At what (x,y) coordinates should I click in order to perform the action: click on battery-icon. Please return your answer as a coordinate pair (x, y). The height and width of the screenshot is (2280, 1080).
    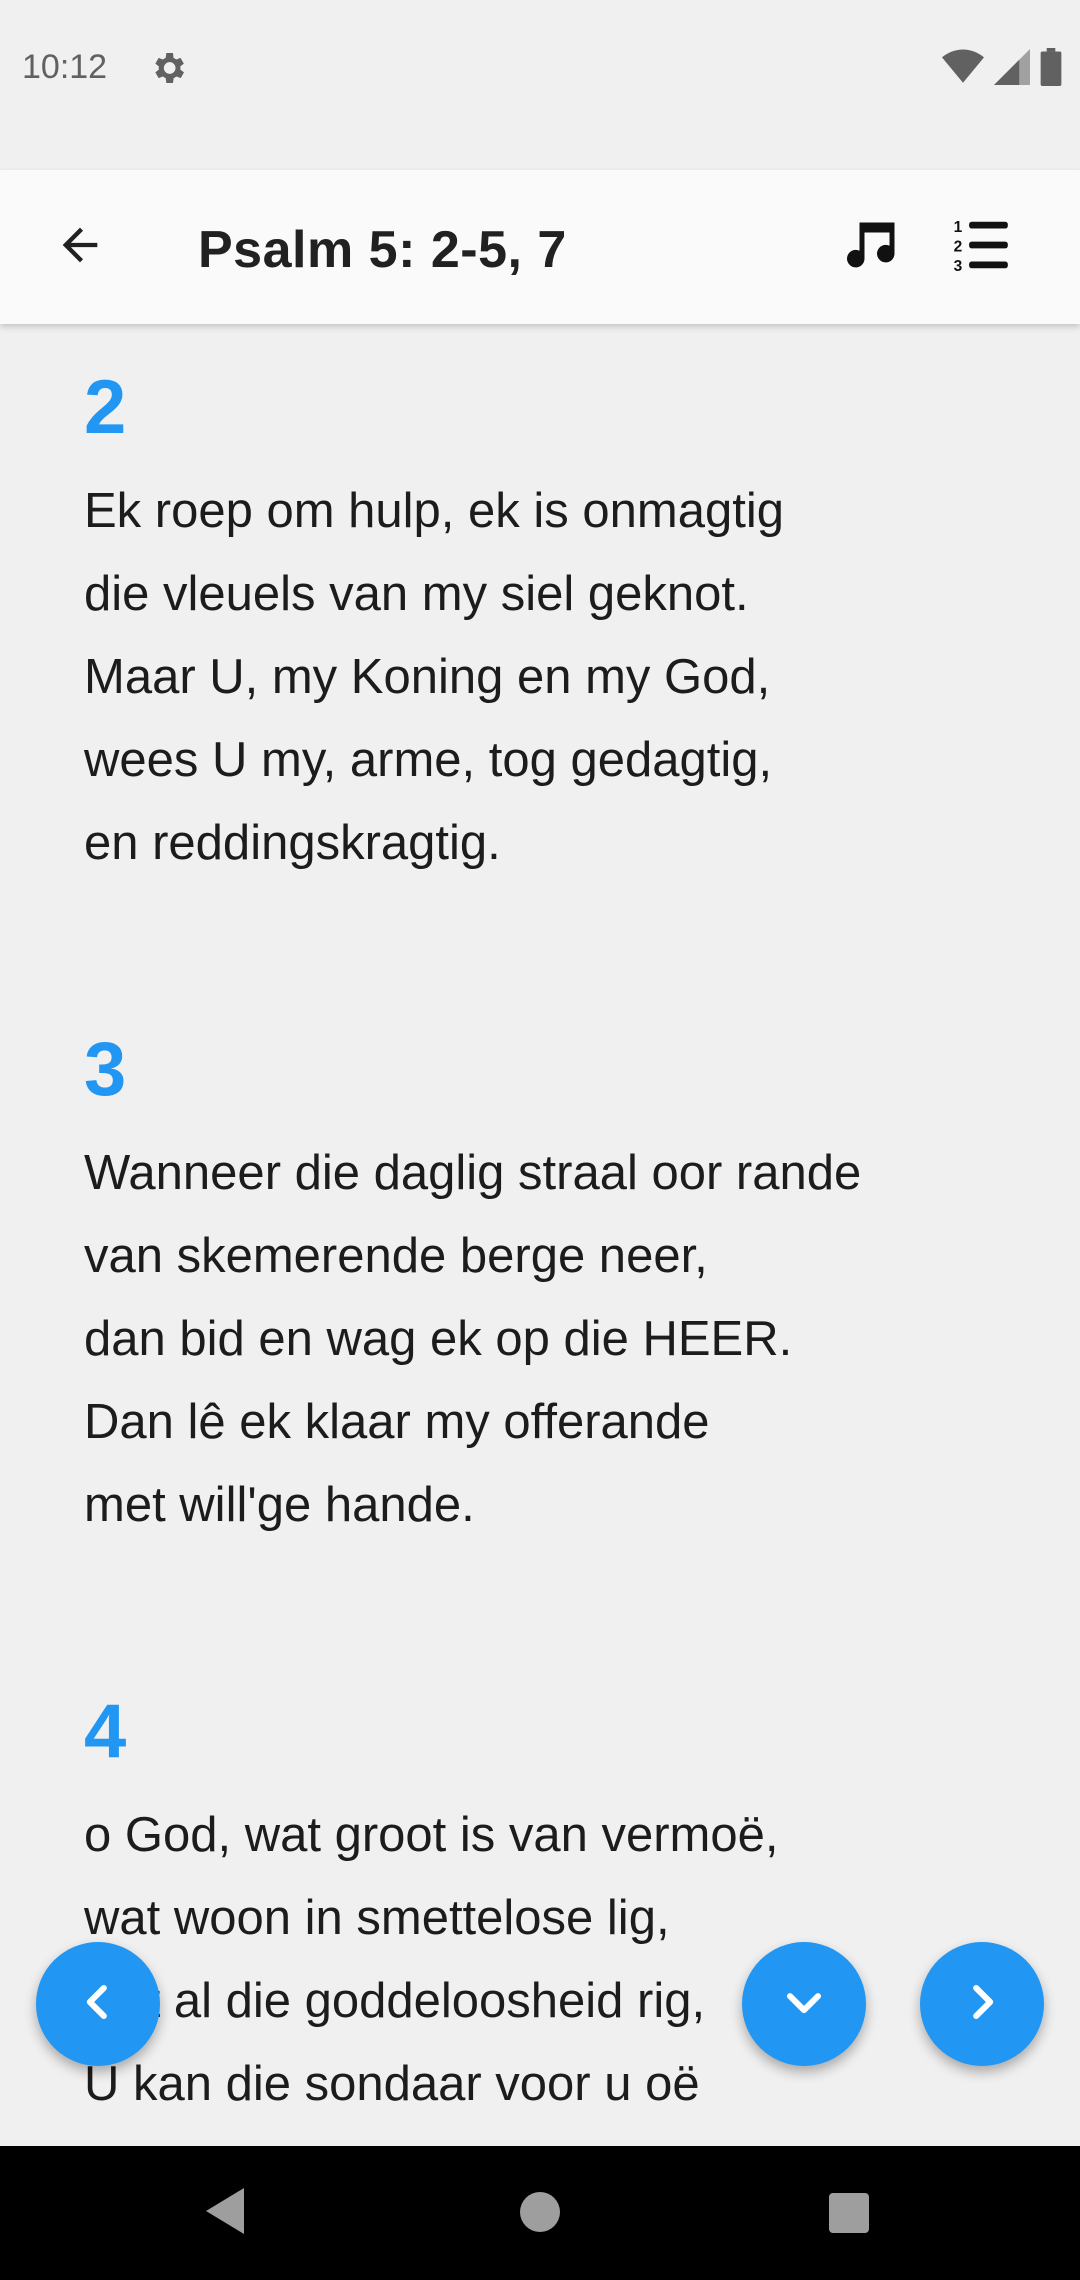
    Looking at the image, I should click on (1051, 67).